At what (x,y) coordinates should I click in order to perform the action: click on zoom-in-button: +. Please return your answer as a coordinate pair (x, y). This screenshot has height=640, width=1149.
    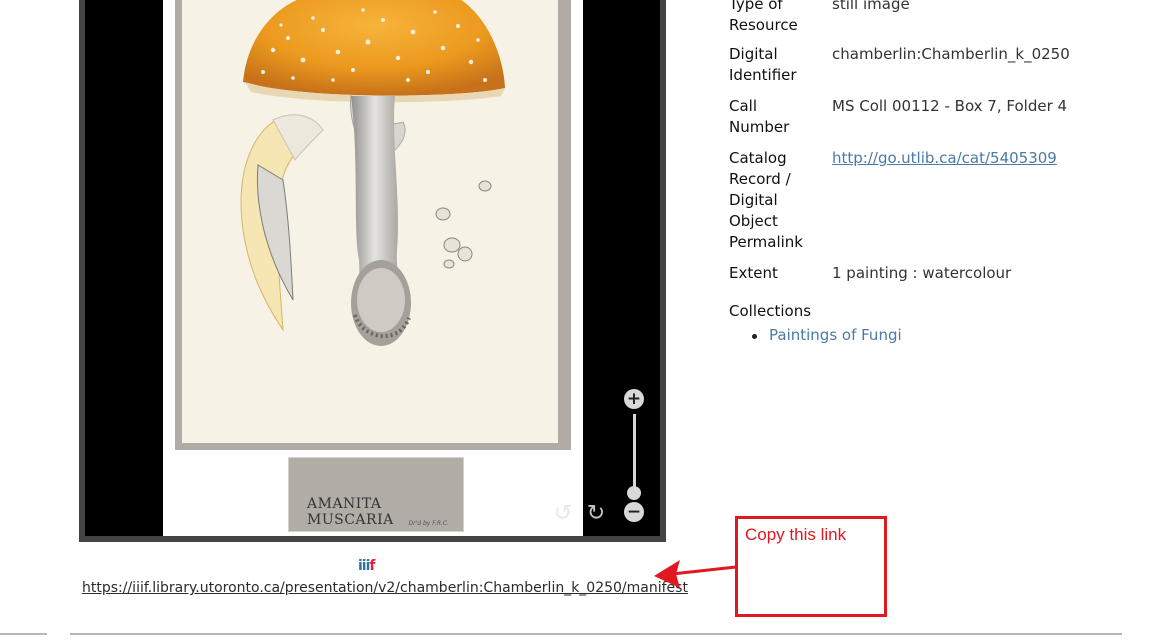
    Looking at the image, I should click on (634, 399).